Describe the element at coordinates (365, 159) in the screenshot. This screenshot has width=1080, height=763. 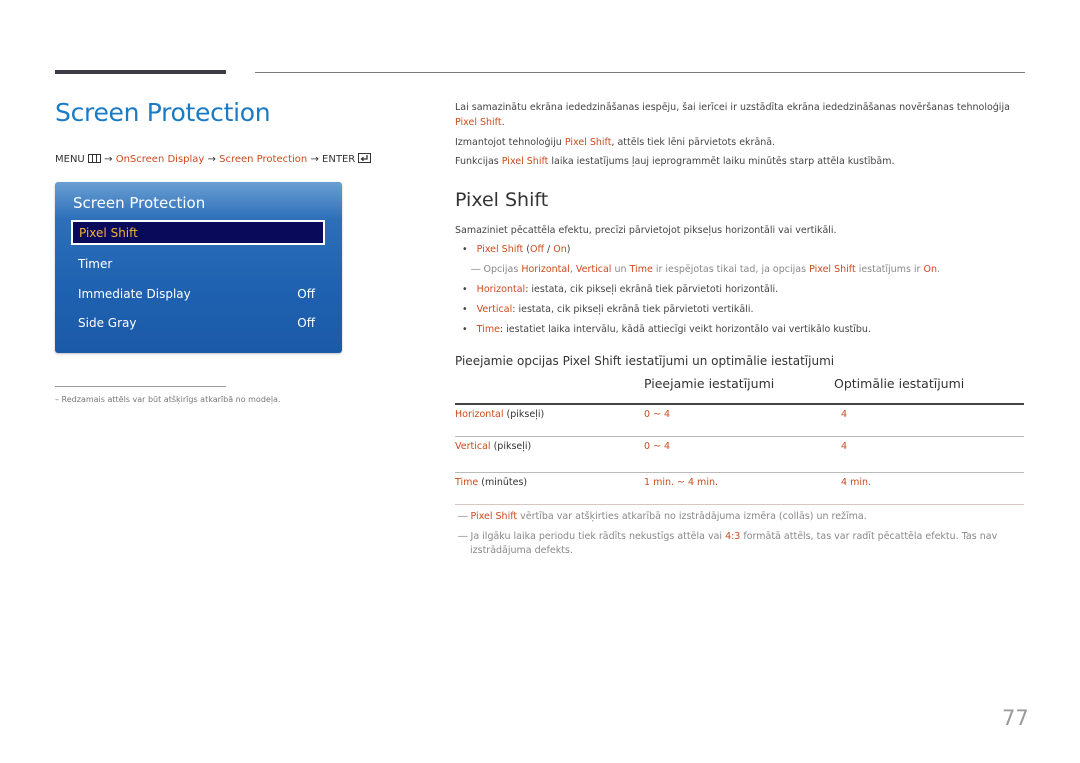
I see `enter-icon` at that location.